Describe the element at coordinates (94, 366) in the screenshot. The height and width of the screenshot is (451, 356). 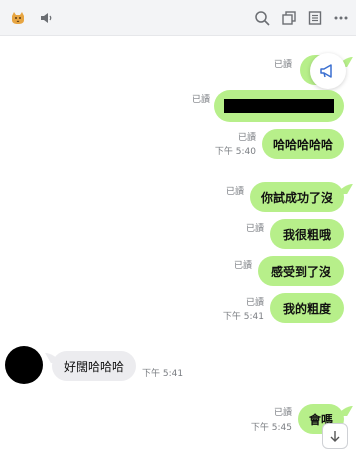
I see `message-bubble-in: 好闊哈哈哈` at that location.